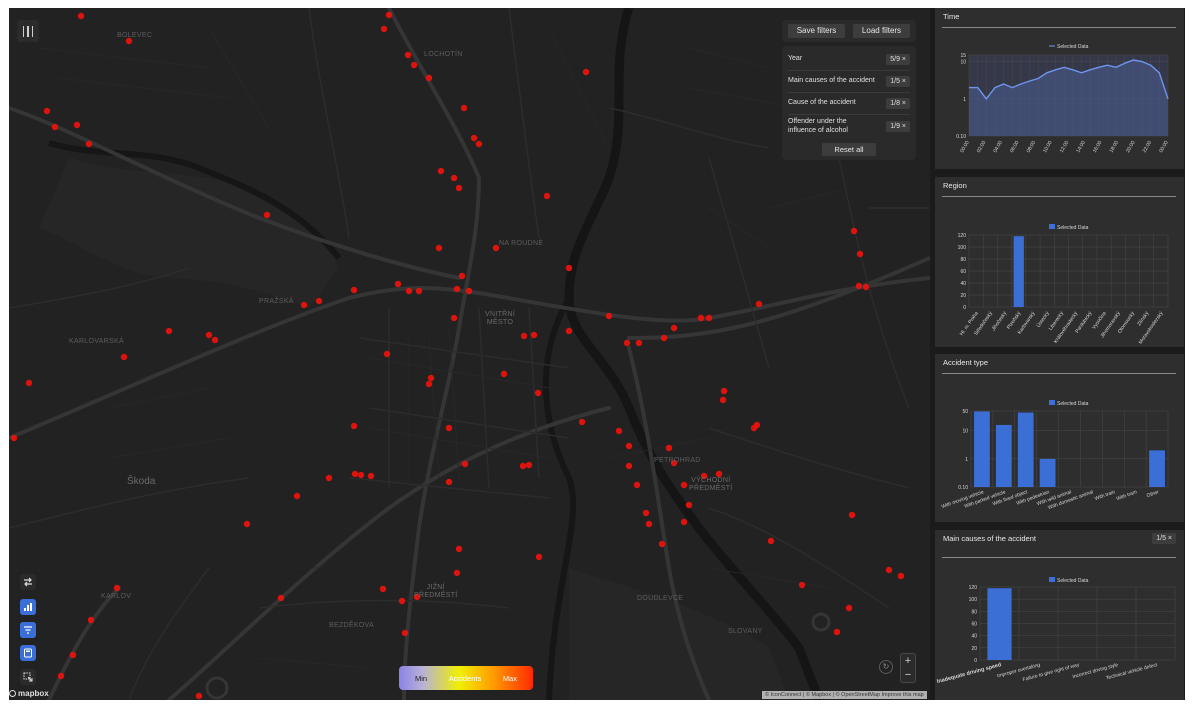 Image resolution: width=1193 pixels, height=707 pixels. I want to click on map-label: NA ROUDNÉ, so click(521, 243).